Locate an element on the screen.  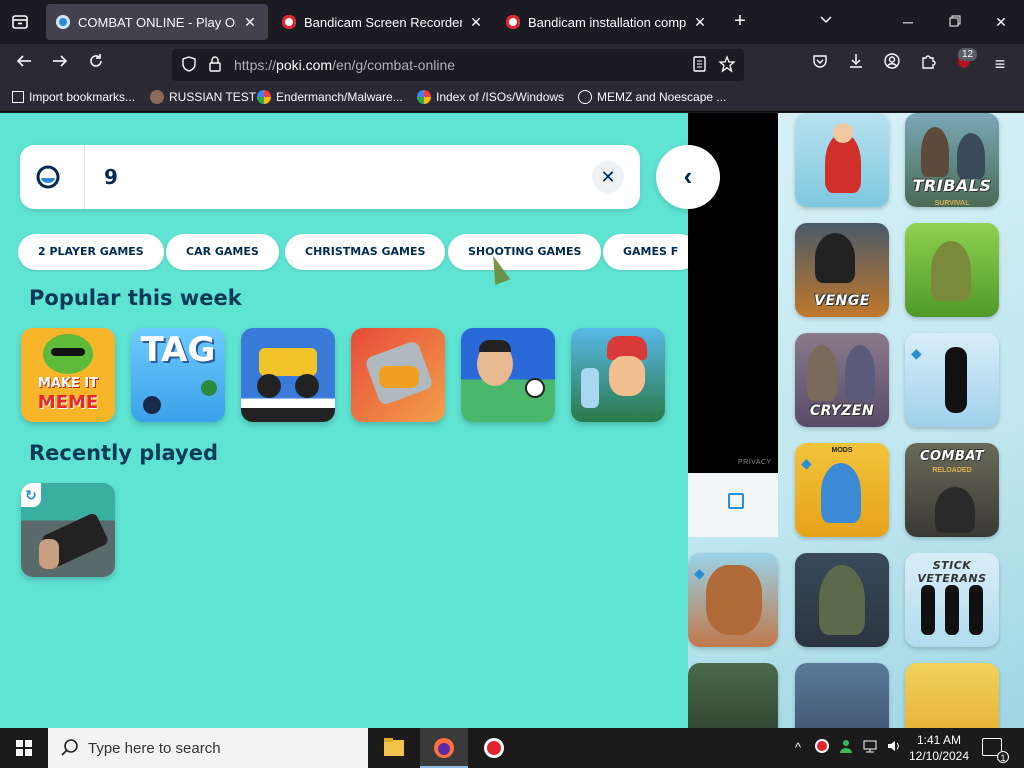
lock-icon is located at coordinates (215, 66).